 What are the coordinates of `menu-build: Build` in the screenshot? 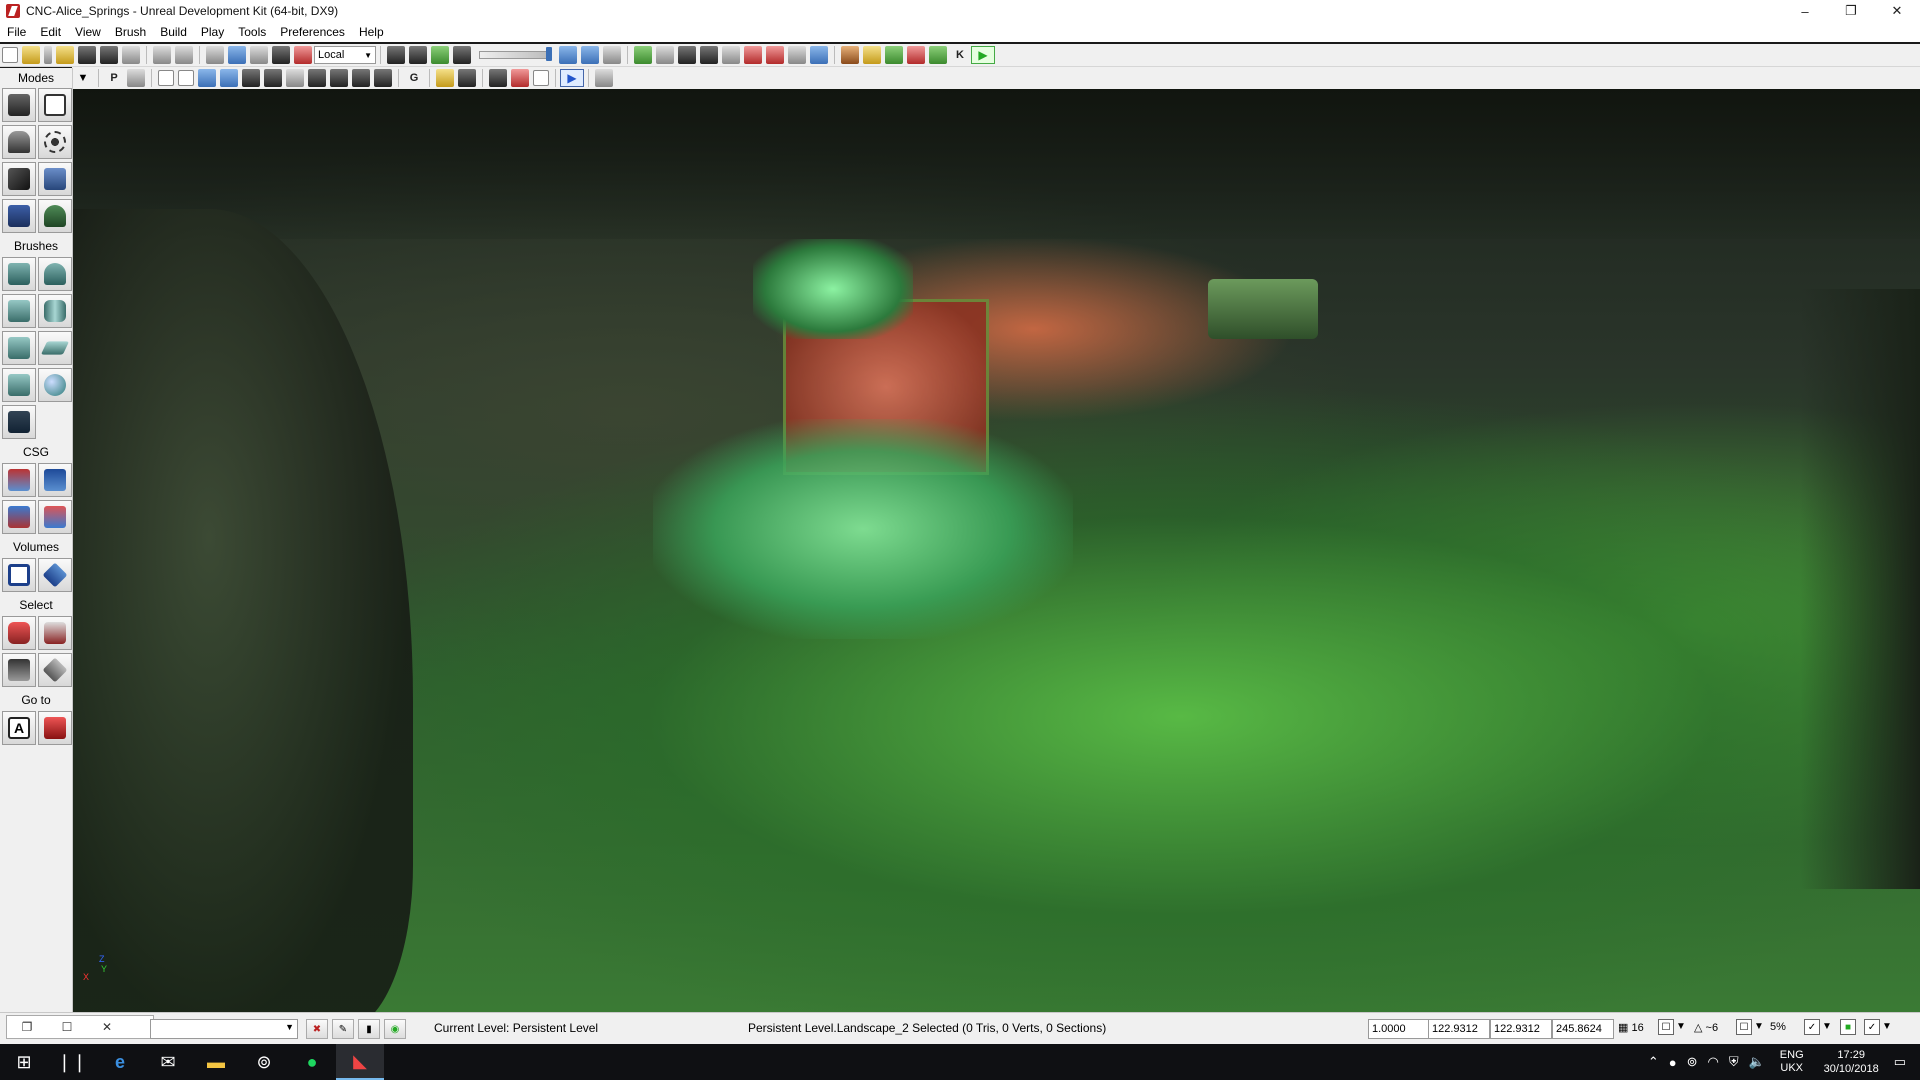 It's located at (173, 32).